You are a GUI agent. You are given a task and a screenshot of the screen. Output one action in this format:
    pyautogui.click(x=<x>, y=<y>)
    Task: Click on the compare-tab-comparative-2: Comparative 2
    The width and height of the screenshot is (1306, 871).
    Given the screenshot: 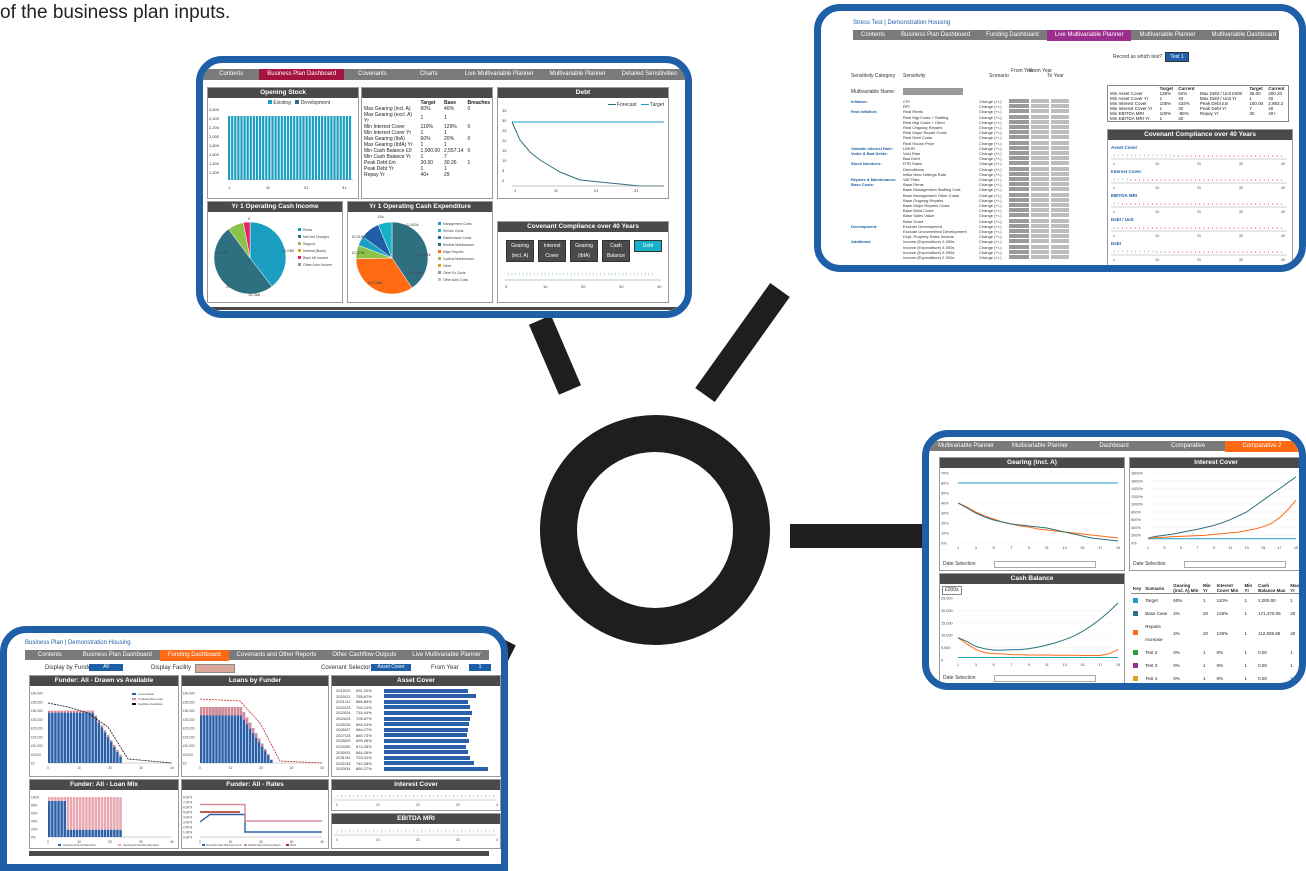 What is the action you would take?
    pyautogui.click(x=1262, y=446)
    